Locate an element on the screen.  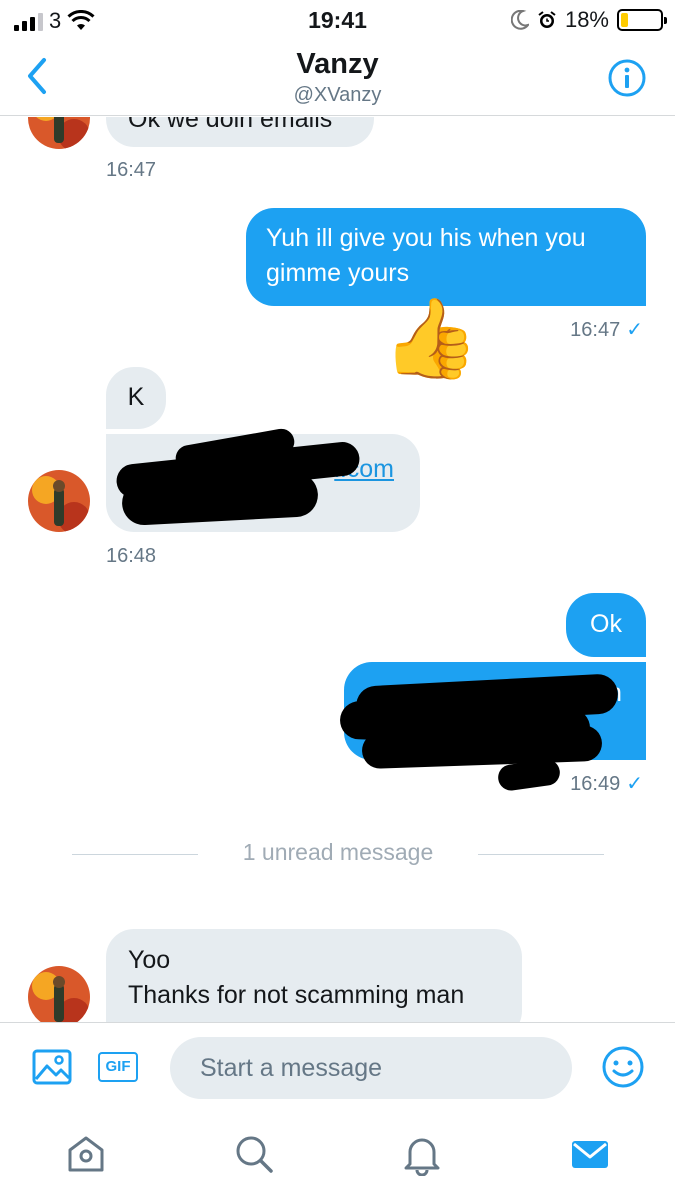
message-bubble-incoming: Ok we doin emails is located at coordinates (240, 132).